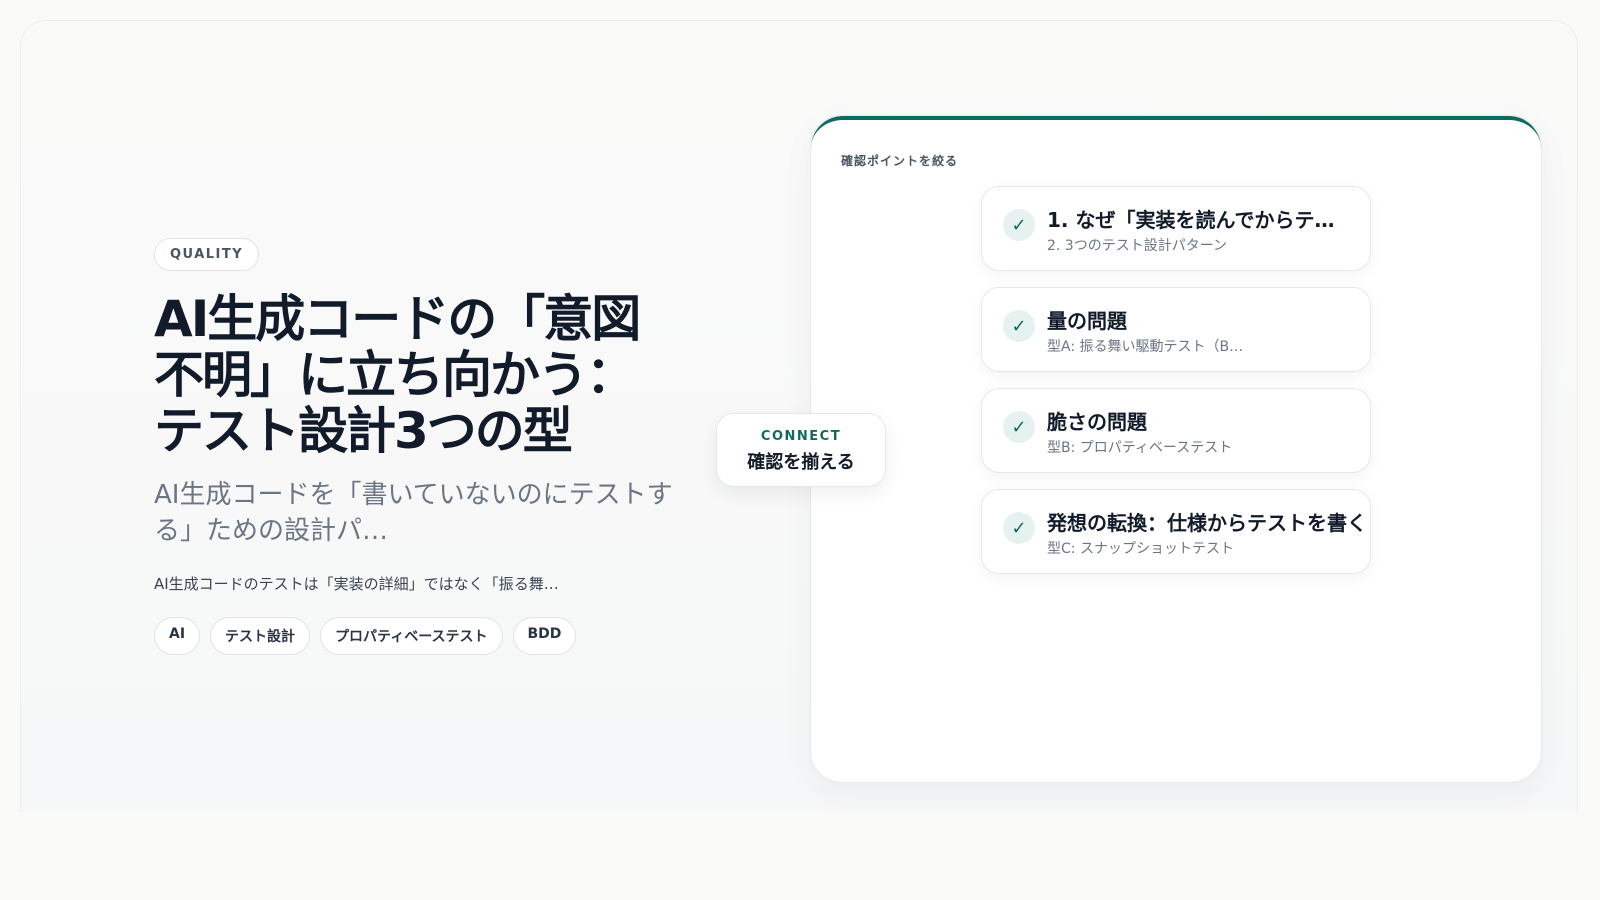 The height and width of the screenshot is (900, 1600). Describe the element at coordinates (260, 636) in the screenshot. I see `tag-test-design: テスト設計` at that location.